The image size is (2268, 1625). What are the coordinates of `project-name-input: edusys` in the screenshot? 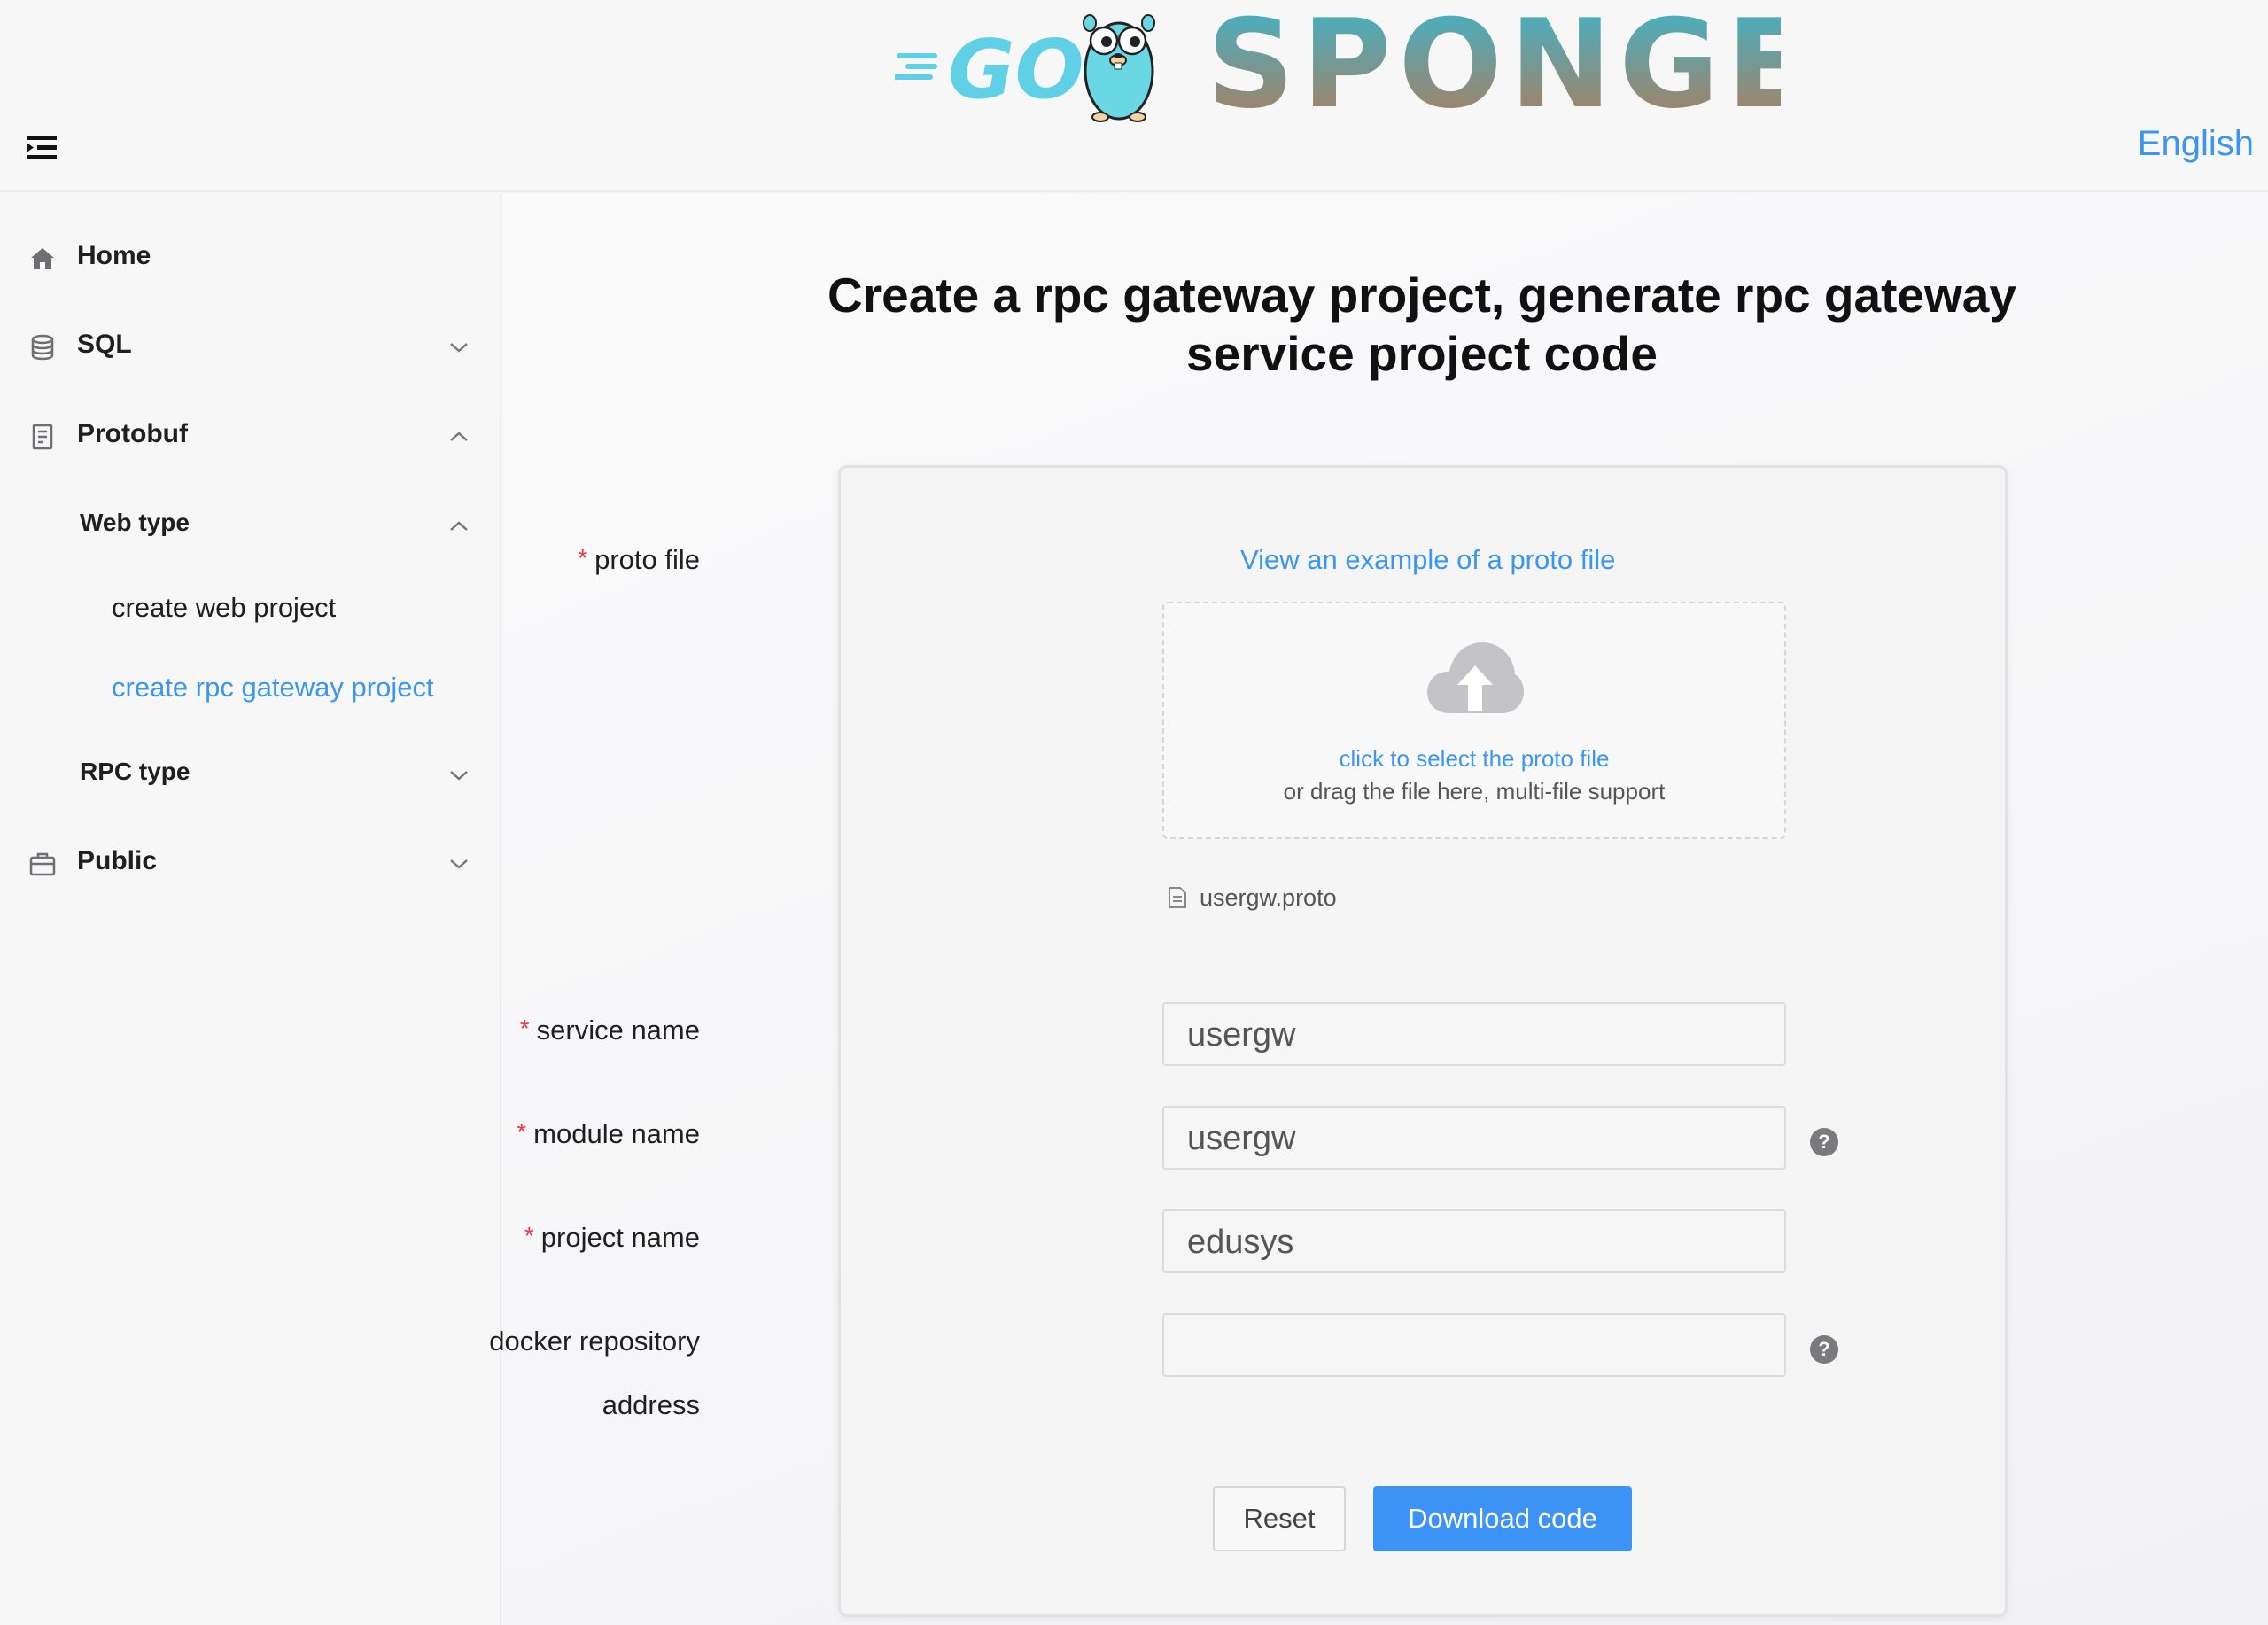 It's located at (1474, 1241).